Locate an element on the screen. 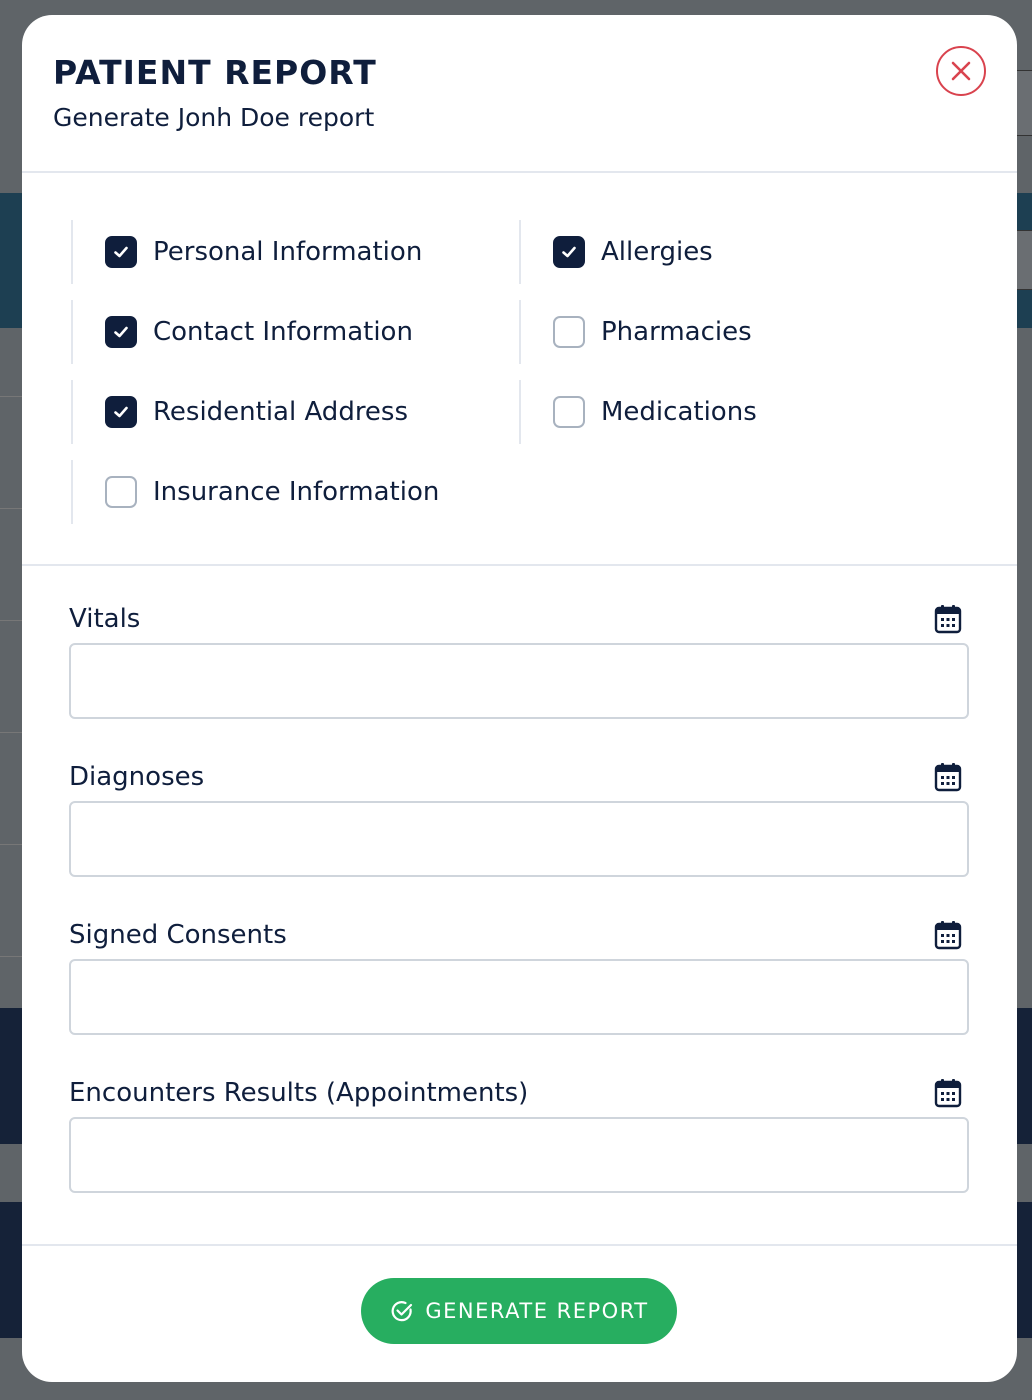  signed-consents-date-input is located at coordinates (519, 997).